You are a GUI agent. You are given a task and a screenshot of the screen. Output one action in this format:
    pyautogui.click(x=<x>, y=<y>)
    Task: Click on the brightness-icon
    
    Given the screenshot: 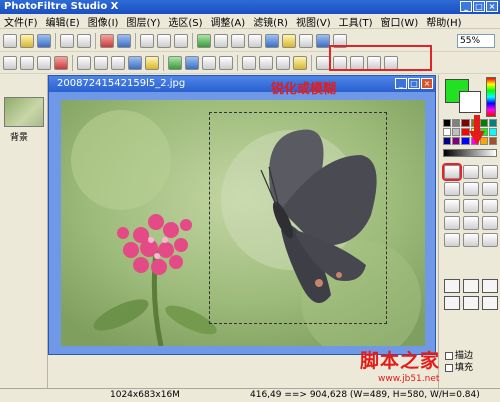 What is the action you would take?
    pyautogui.click(x=27, y=62)
    